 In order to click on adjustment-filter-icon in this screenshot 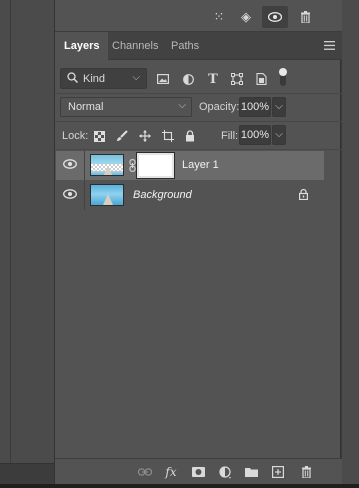, I will do `click(188, 79)`.